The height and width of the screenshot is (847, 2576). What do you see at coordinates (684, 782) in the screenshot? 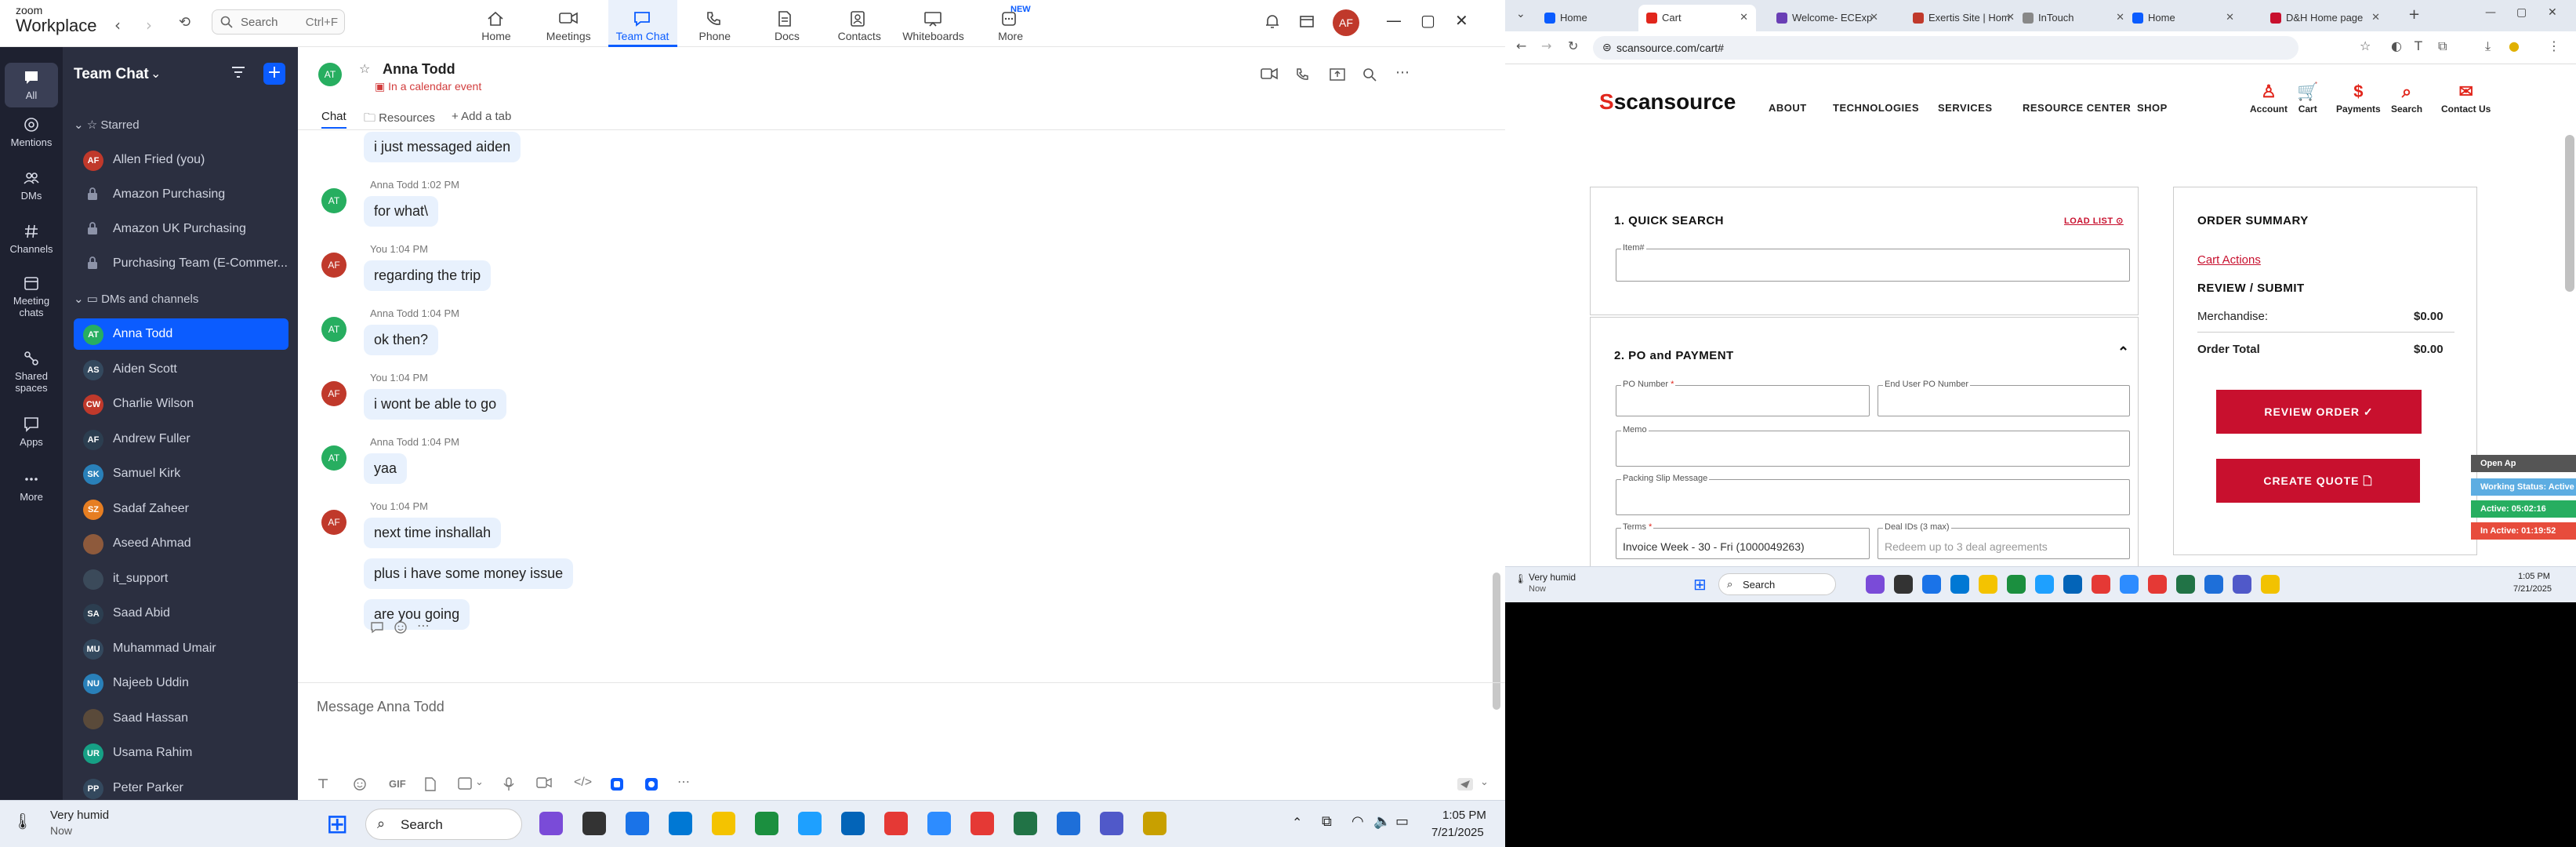
I see `compose-more-icon: ⋯` at bounding box center [684, 782].